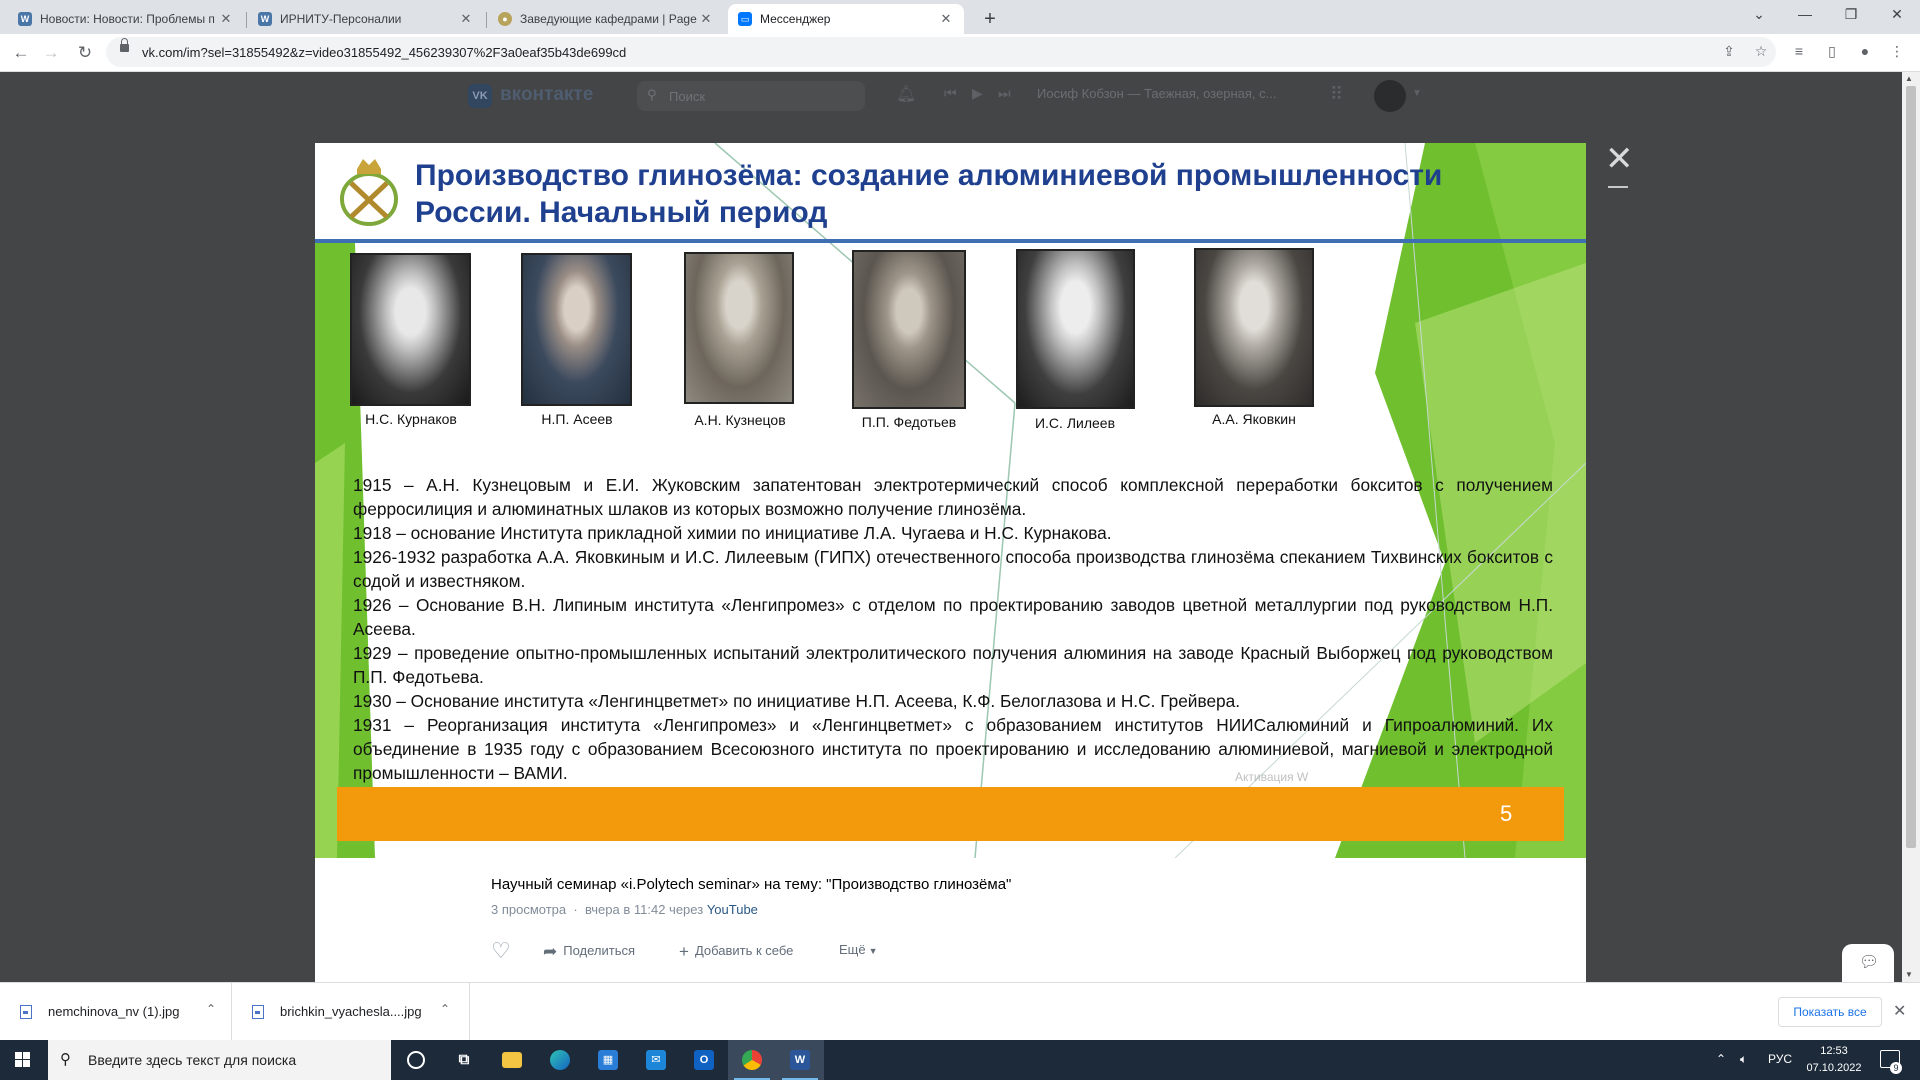  What do you see at coordinates (246, 20) in the screenshot?
I see `tab-divider` at bounding box center [246, 20].